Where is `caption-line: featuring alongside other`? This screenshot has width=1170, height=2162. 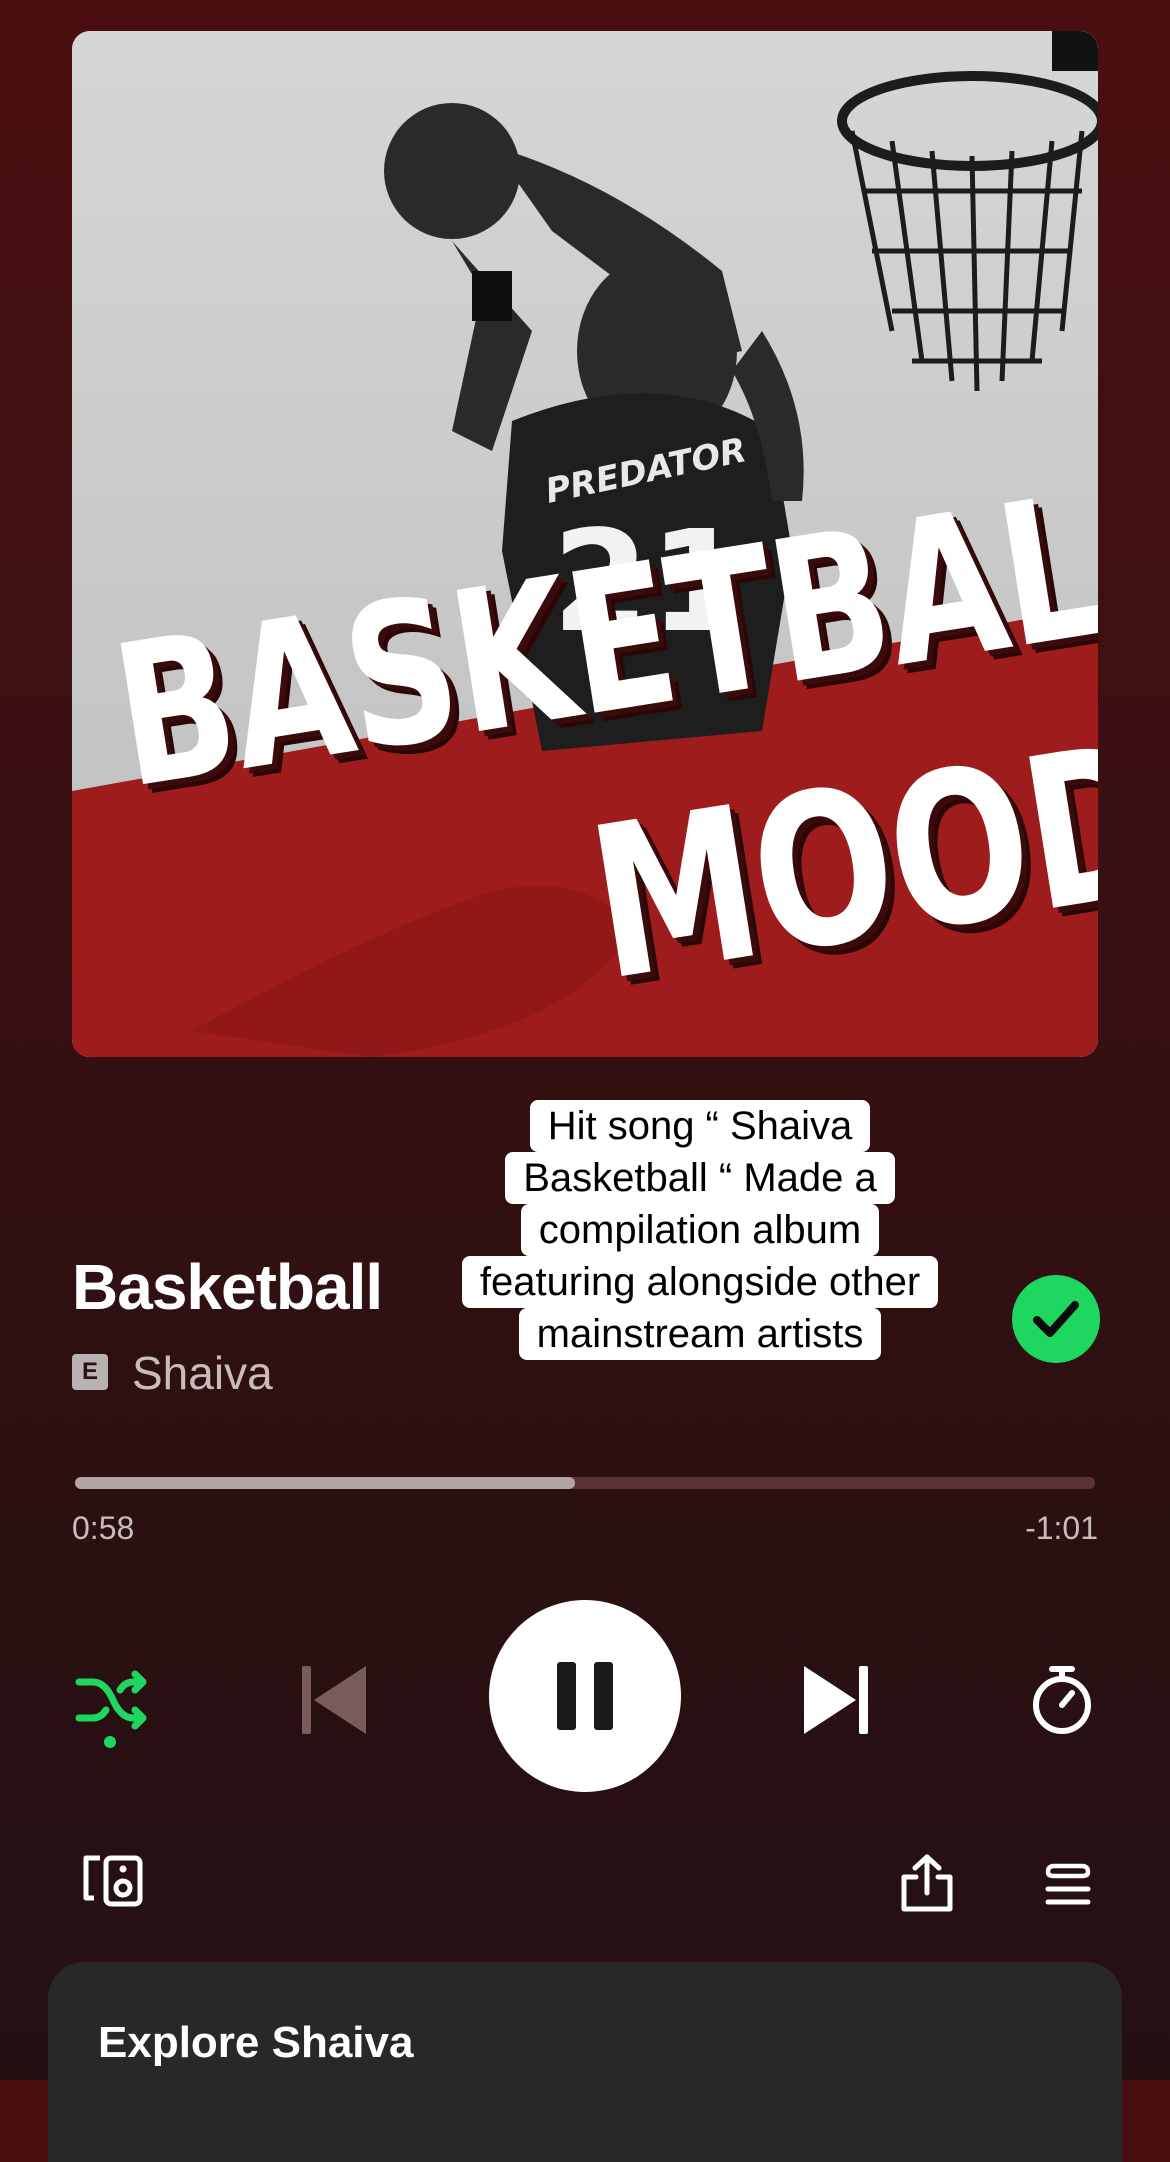 caption-line: featuring alongside other is located at coordinates (700, 1282).